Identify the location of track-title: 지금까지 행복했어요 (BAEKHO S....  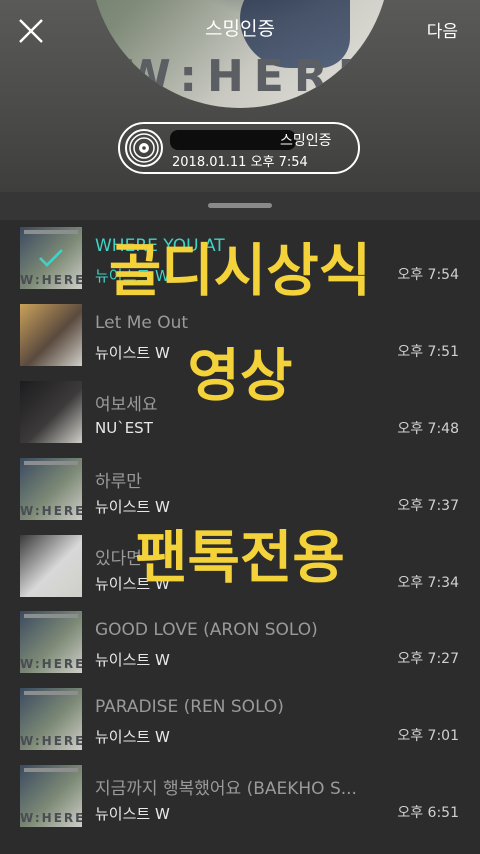
(226, 789).